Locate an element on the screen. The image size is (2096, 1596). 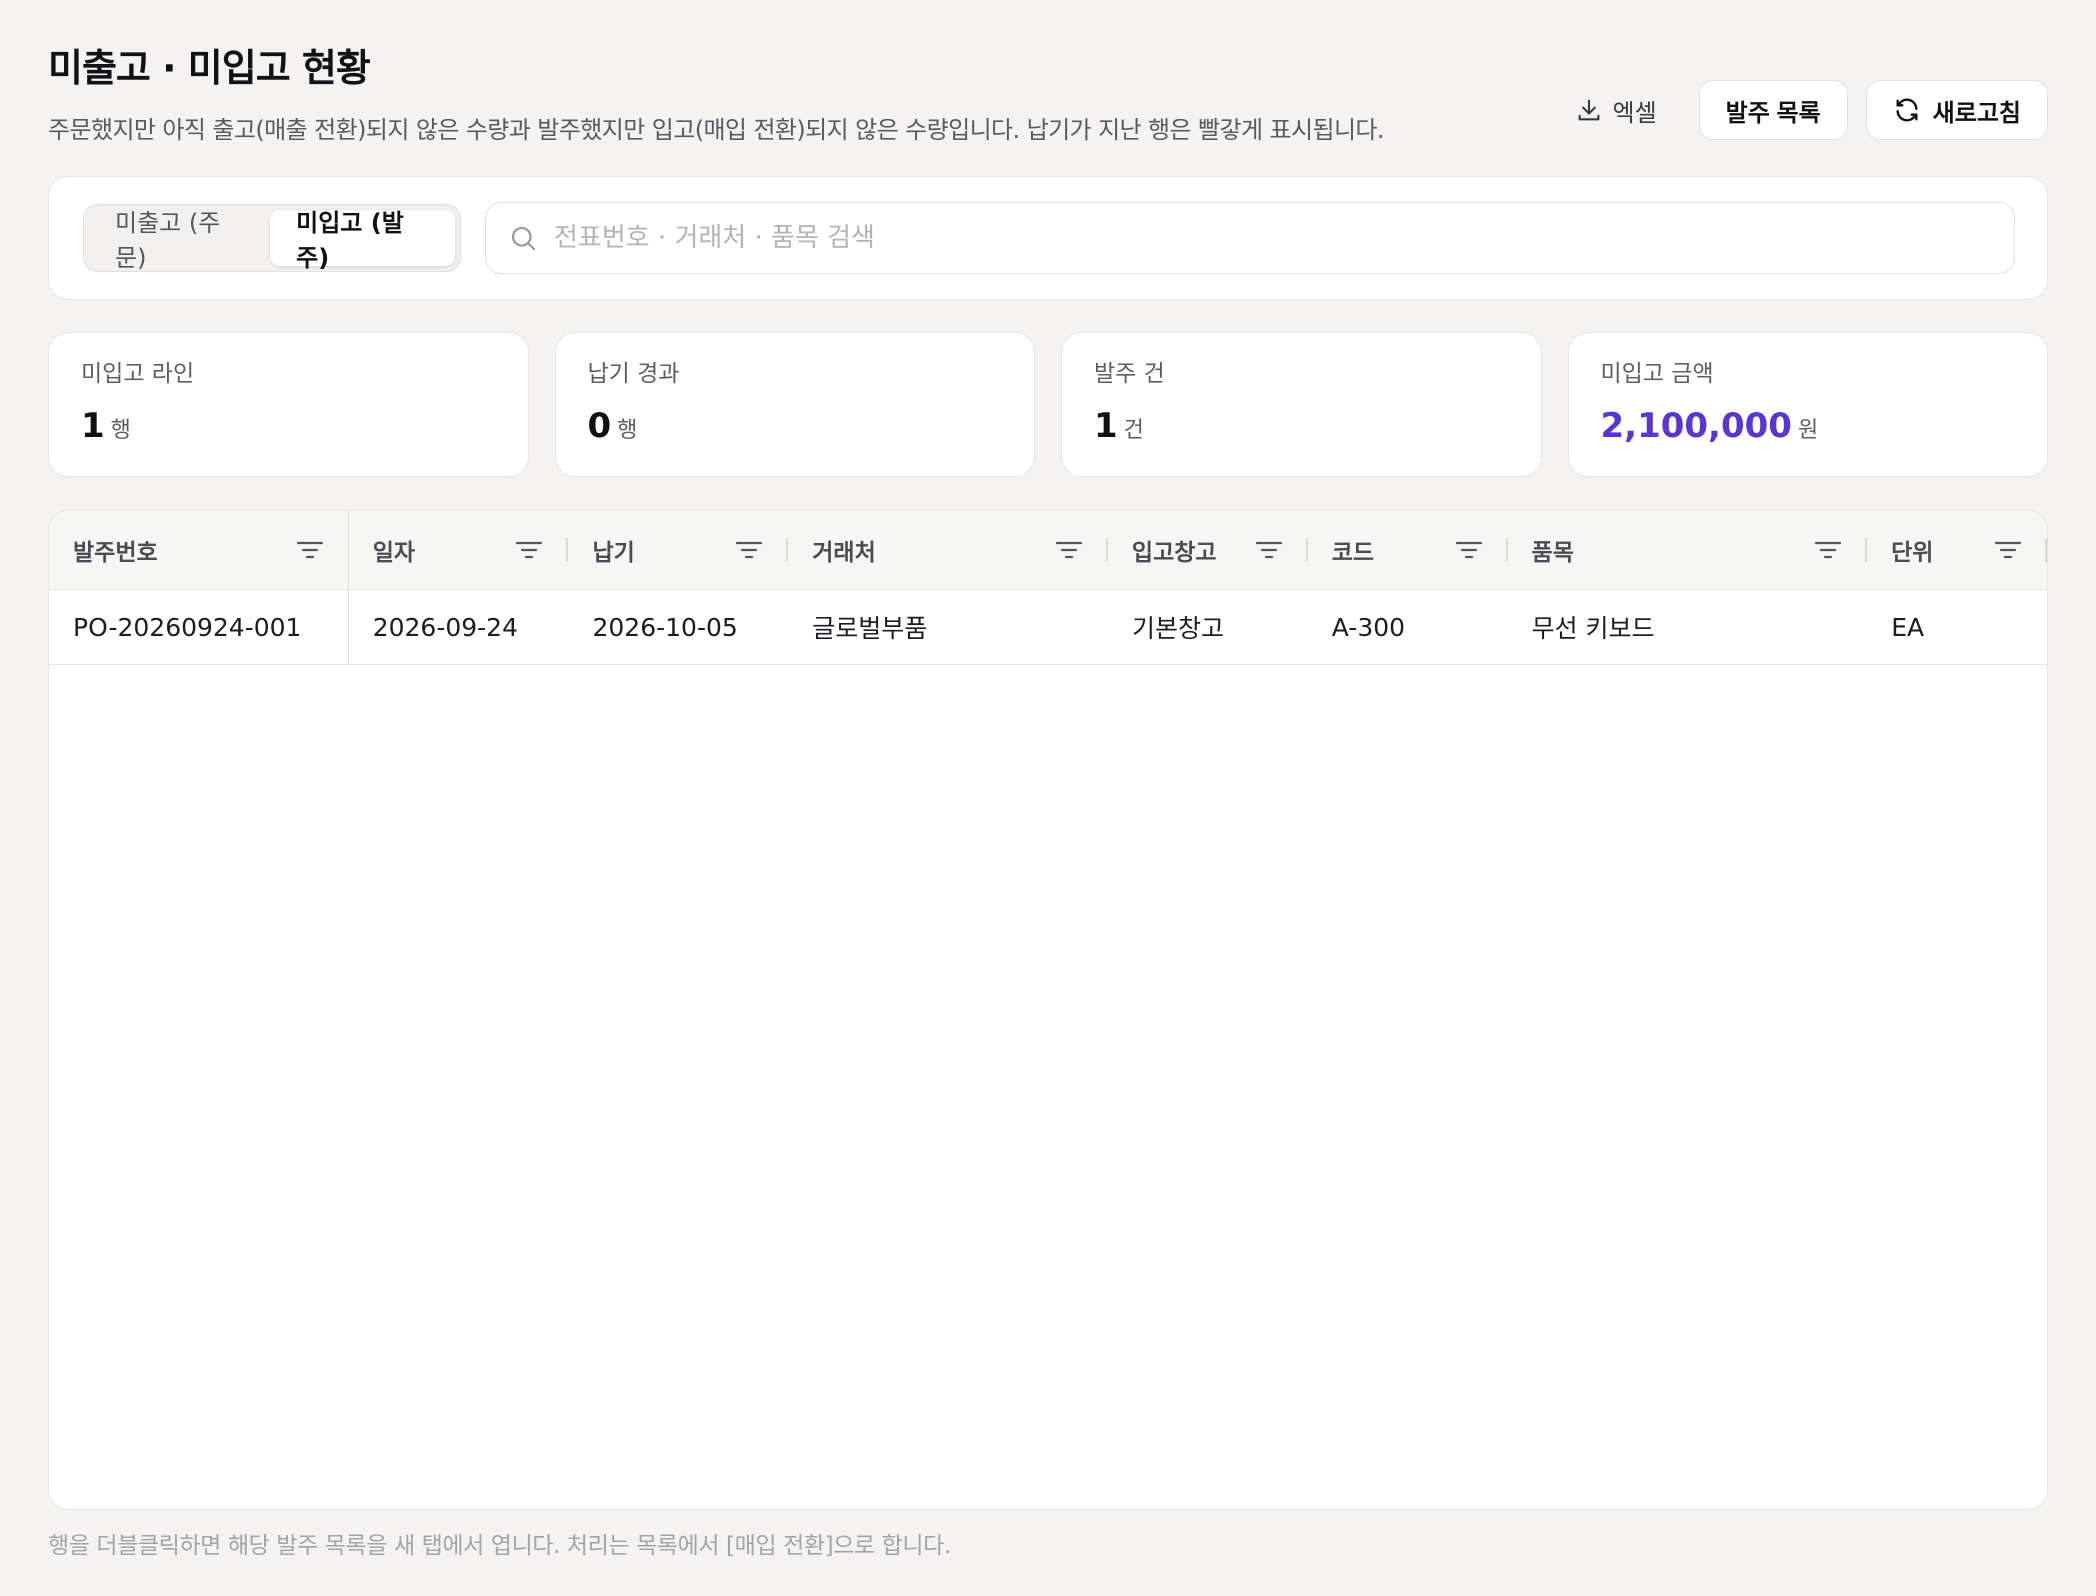
cell-code: A-300 is located at coordinates (1368, 627).